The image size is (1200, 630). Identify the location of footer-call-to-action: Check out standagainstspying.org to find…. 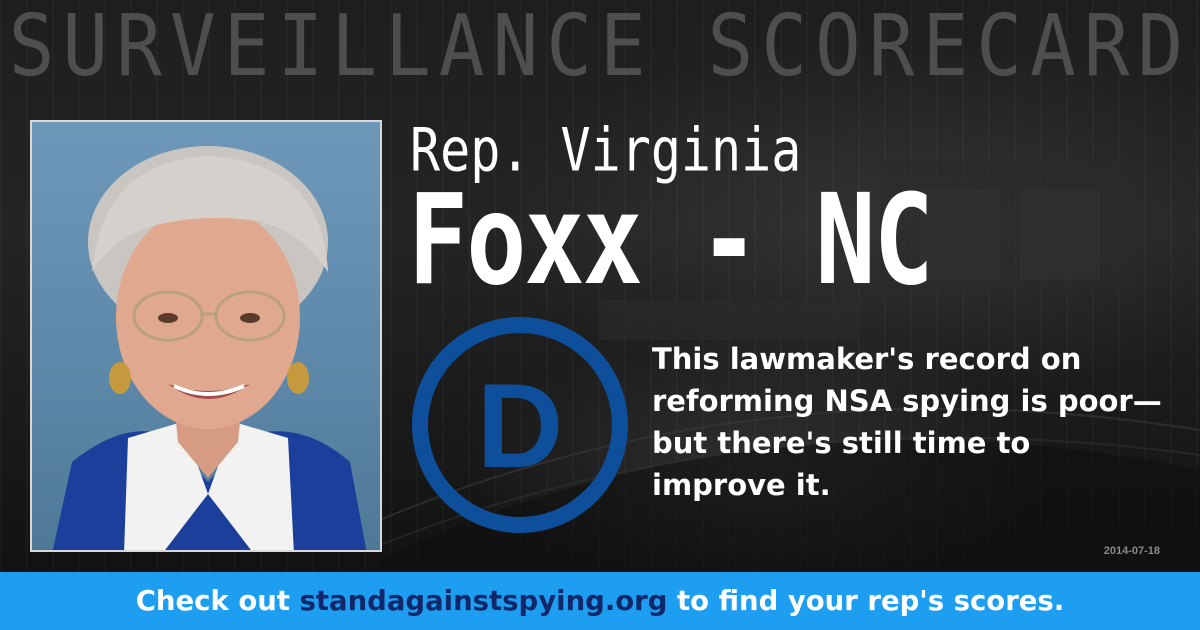
(600, 601).